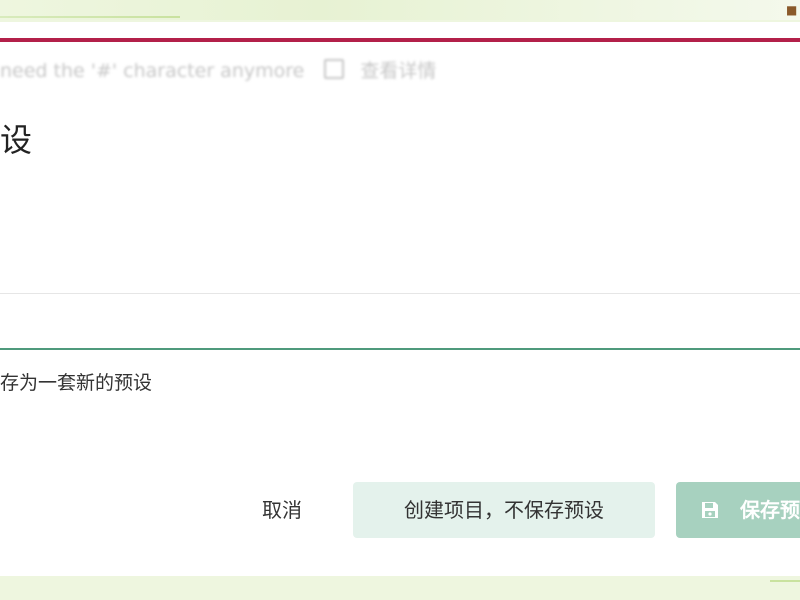  What do you see at coordinates (282, 510) in the screenshot?
I see `cancel-button: 取消` at bounding box center [282, 510].